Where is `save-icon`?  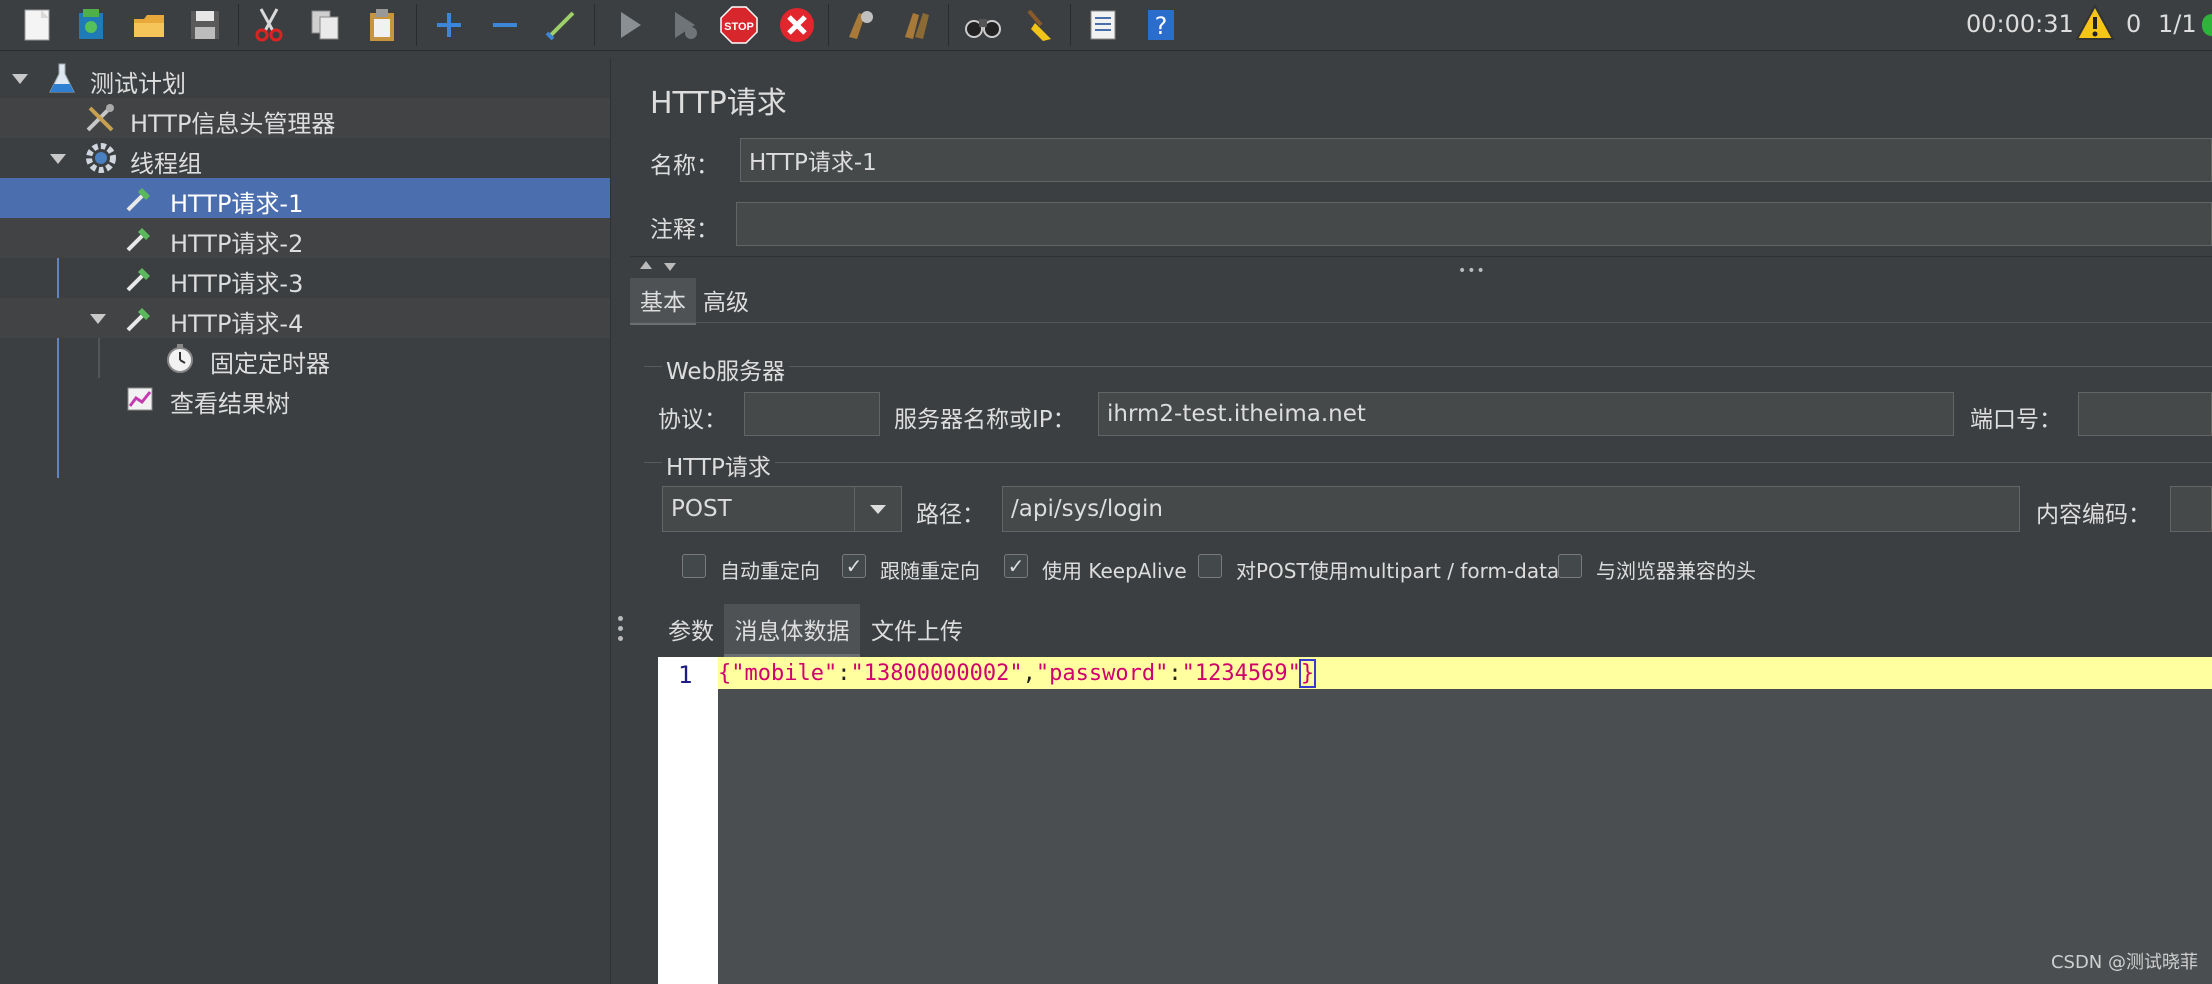
save-icon is located at coordinates (205, 25).